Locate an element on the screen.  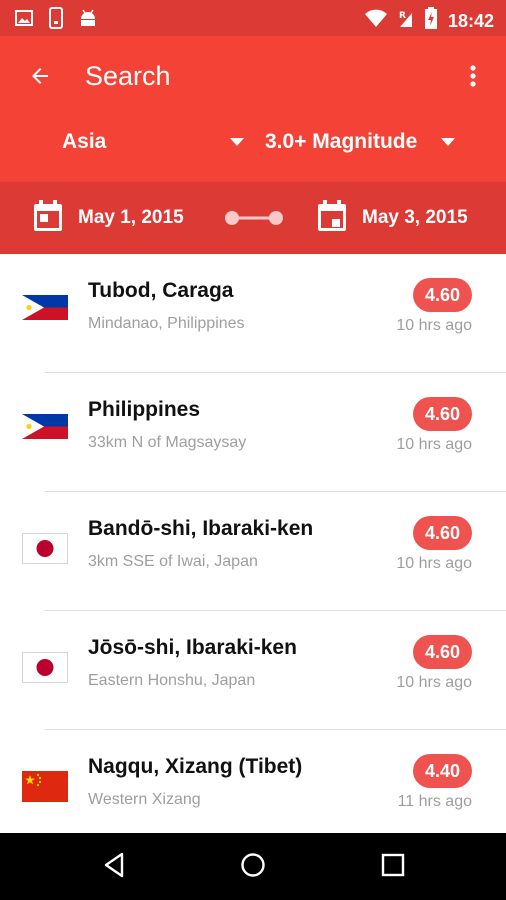
magnitude-dropdown-label: 3.0+ Magnitude is located at coordinates (341, 141).